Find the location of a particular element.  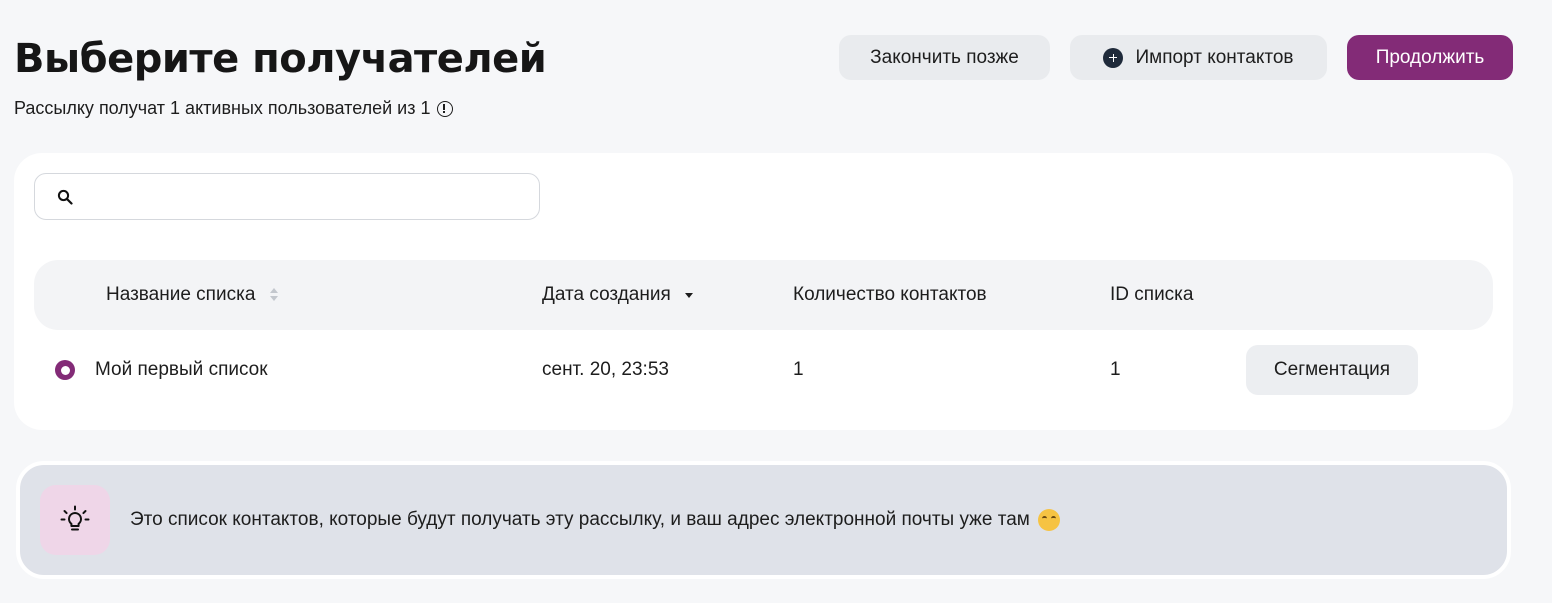

caret-down-icon is located at coordinates (688, 295).